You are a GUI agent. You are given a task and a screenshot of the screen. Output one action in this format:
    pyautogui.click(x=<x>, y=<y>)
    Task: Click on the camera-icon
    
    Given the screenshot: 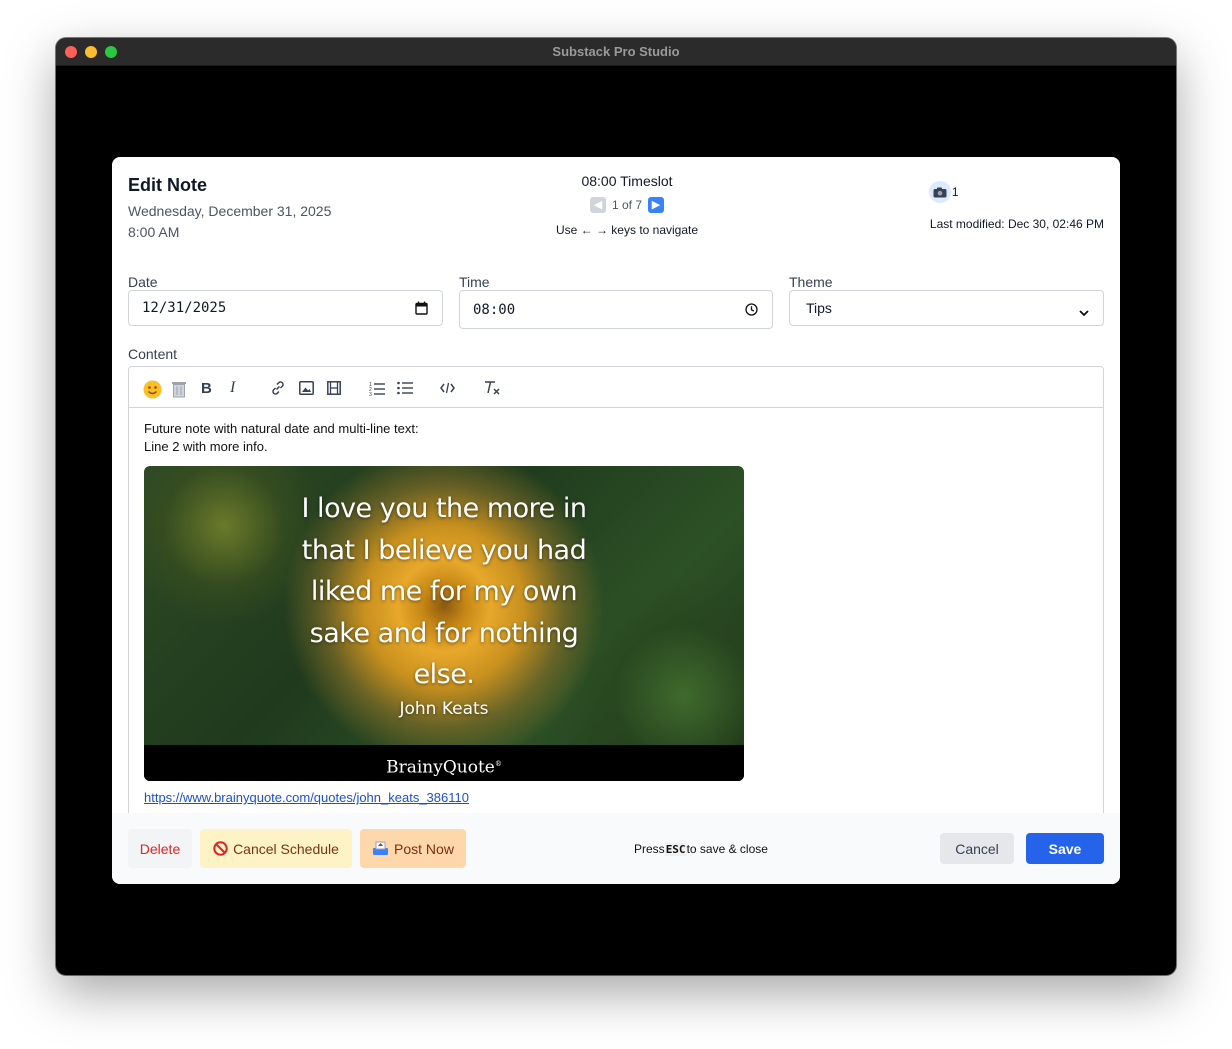 What is the action you would take?
    pyautogui.click(x=939, y=192)
    